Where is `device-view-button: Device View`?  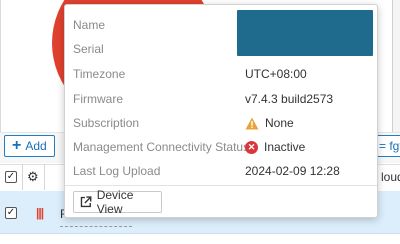 device-view-button: Device View is located at coordinates (117, 202).